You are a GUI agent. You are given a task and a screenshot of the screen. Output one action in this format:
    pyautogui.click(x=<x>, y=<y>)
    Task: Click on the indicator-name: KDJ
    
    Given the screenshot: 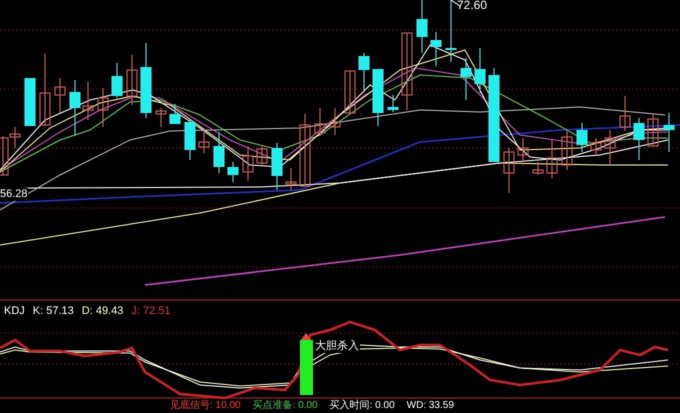 What is the action you would take?
    pyautogui.click(x=14, y=311)
    